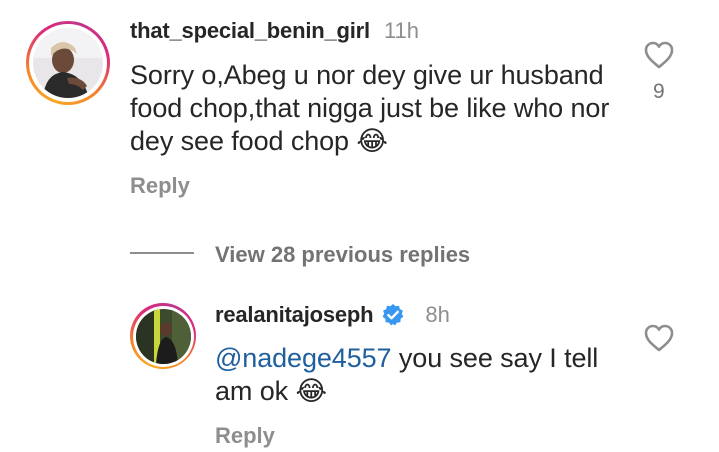 Image resolution: width=719 pixels, height=452 pixels. I want to click on comment-header: that_special_benin_girl 11h, so click(274, 33).